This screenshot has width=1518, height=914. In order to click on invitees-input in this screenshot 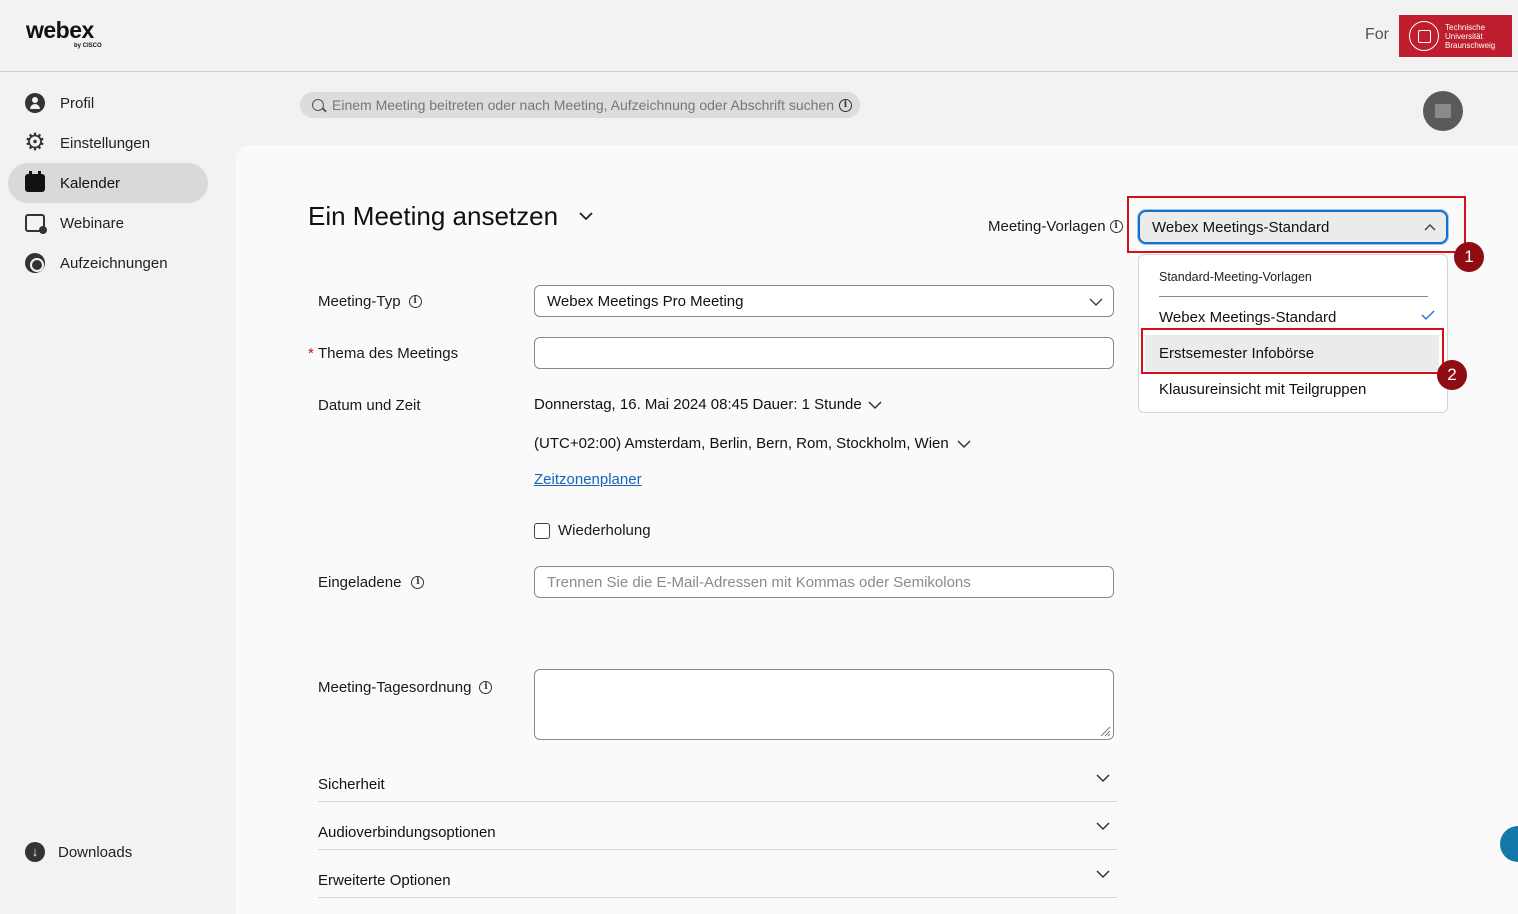, I will do `click(824, 582)`.